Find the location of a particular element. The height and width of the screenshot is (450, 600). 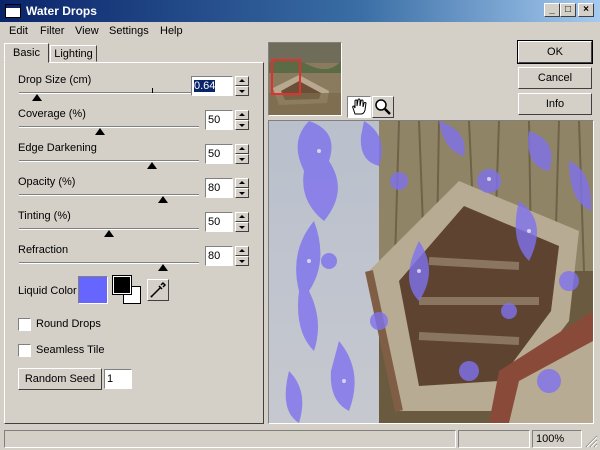

refraction-slider-track is located at coordinates (109, 263).